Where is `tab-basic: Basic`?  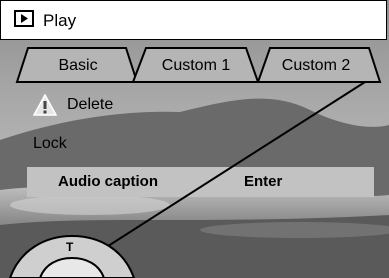 tab-basic: Basic is located at coordinates (78, 66).